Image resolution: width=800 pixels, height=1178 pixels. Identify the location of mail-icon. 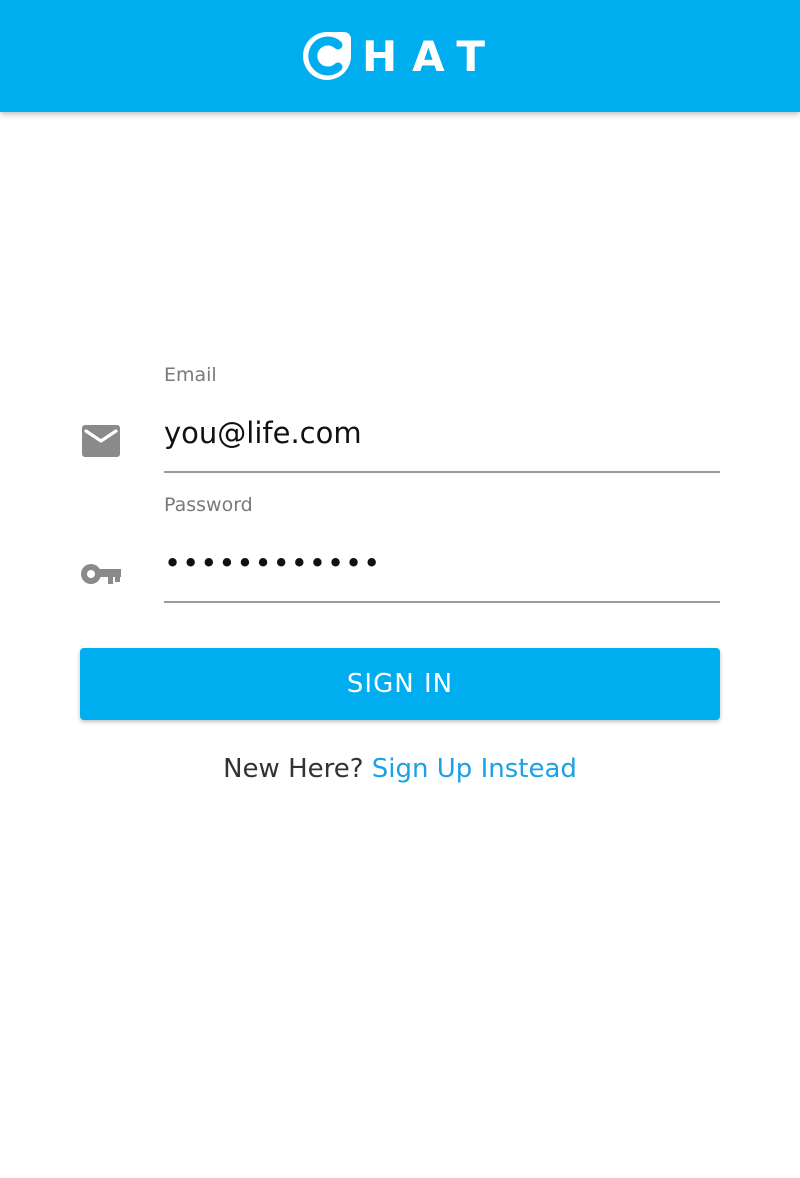
(101, 441).